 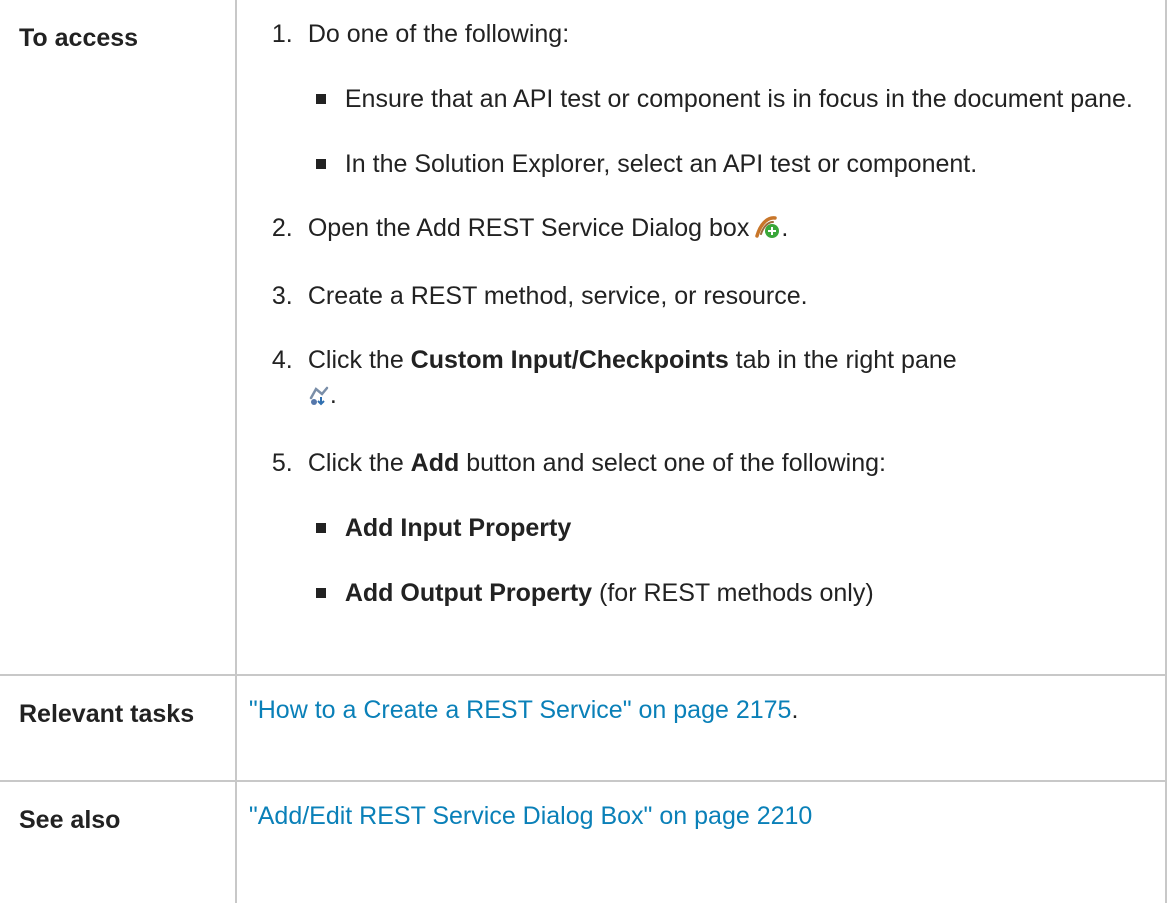 I want to click on row-label: Relevant tasks, so click(x=118, y=728).